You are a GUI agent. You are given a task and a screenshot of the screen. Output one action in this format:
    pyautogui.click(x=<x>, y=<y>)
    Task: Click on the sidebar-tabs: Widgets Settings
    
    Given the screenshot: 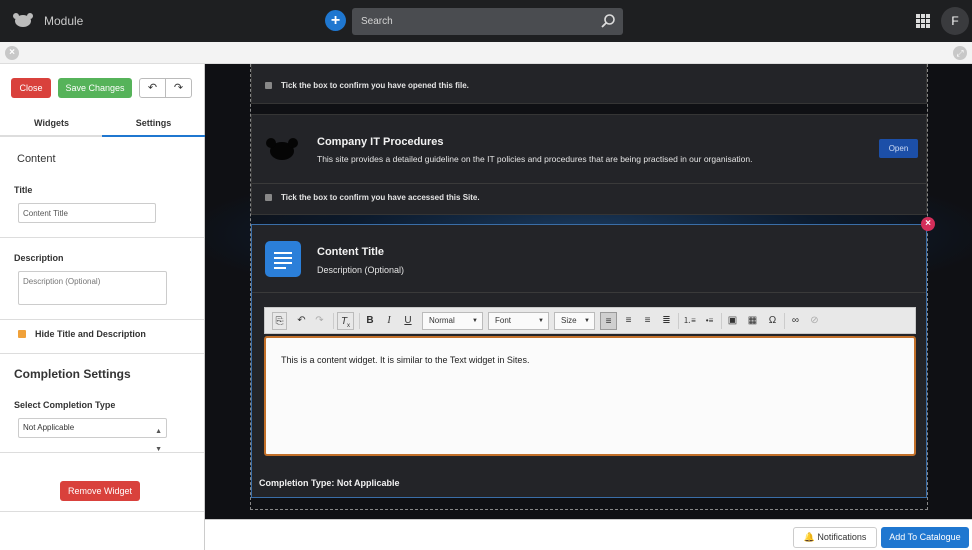 What is the action you would take?
    pyautogui.click(x=102, y=124)
    